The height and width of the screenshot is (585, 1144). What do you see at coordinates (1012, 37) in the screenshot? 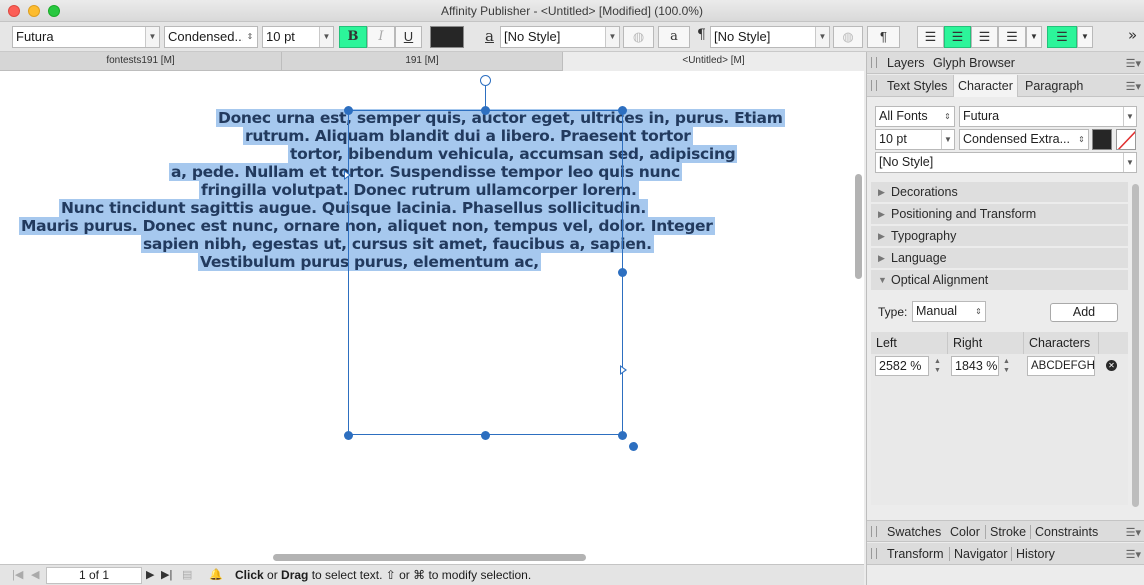
I see `justify-button: ☰` at bounding box center [1012, 37].